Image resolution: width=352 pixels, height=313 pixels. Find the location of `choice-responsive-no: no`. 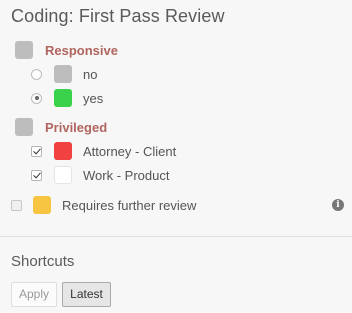

choice-responsive-no: no is located at coordinates (64, 74).